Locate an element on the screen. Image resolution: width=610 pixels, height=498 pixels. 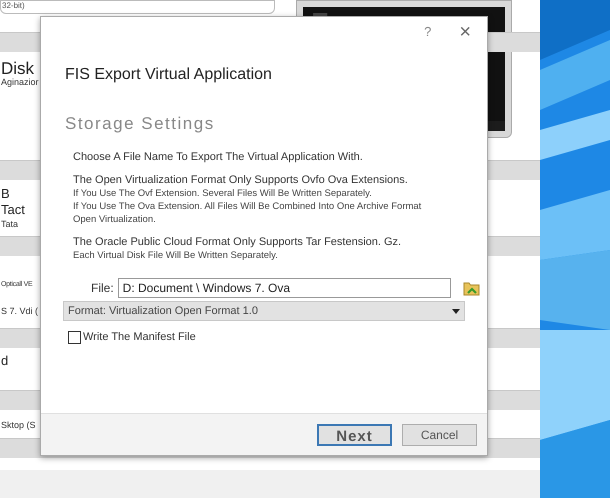
header-text: 32-bit) is located at coordinates (13, 6).